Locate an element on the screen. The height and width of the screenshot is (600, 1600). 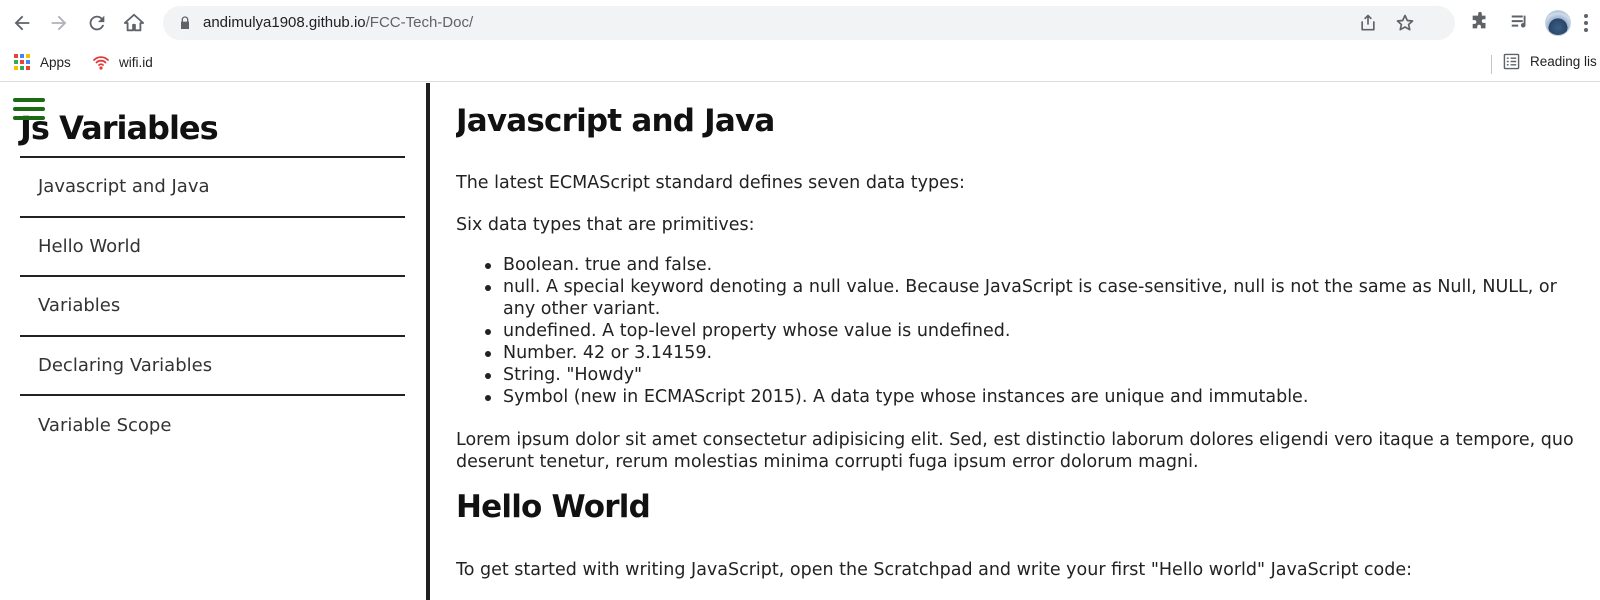
list-item: Boolean. true and false. is located at coordinates (1033, 265).